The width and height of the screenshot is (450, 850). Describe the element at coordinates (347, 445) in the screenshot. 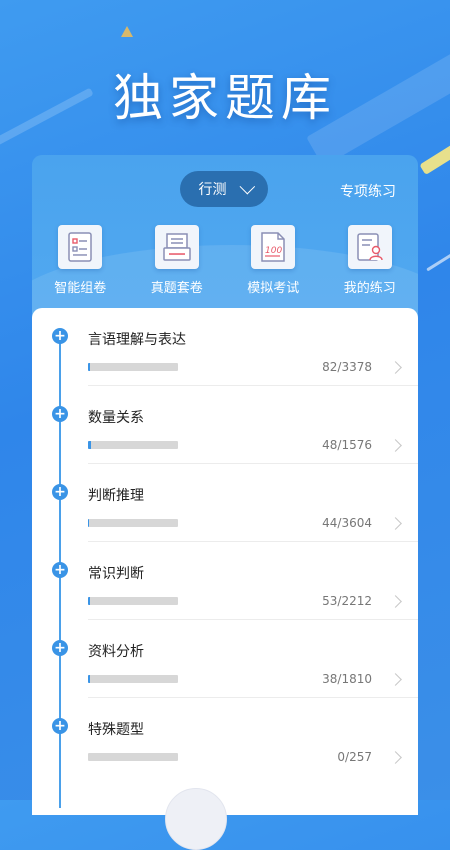

I see `topic-count: 48/1576` at that location.